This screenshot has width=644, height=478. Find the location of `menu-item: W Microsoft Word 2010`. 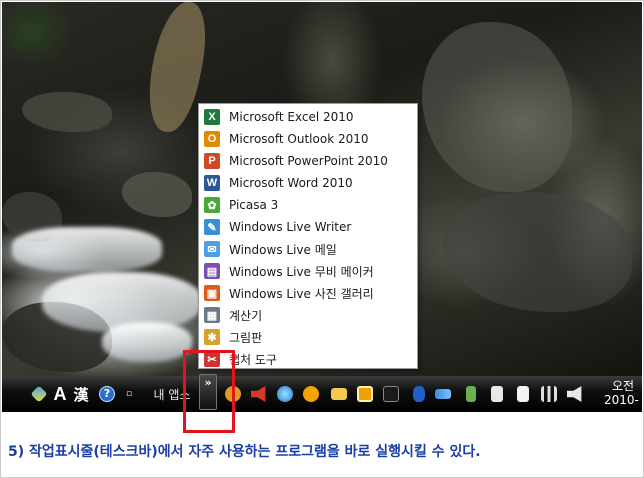

menu-item: W Microsoft Word 2010 is located at coordinates (308, 183).